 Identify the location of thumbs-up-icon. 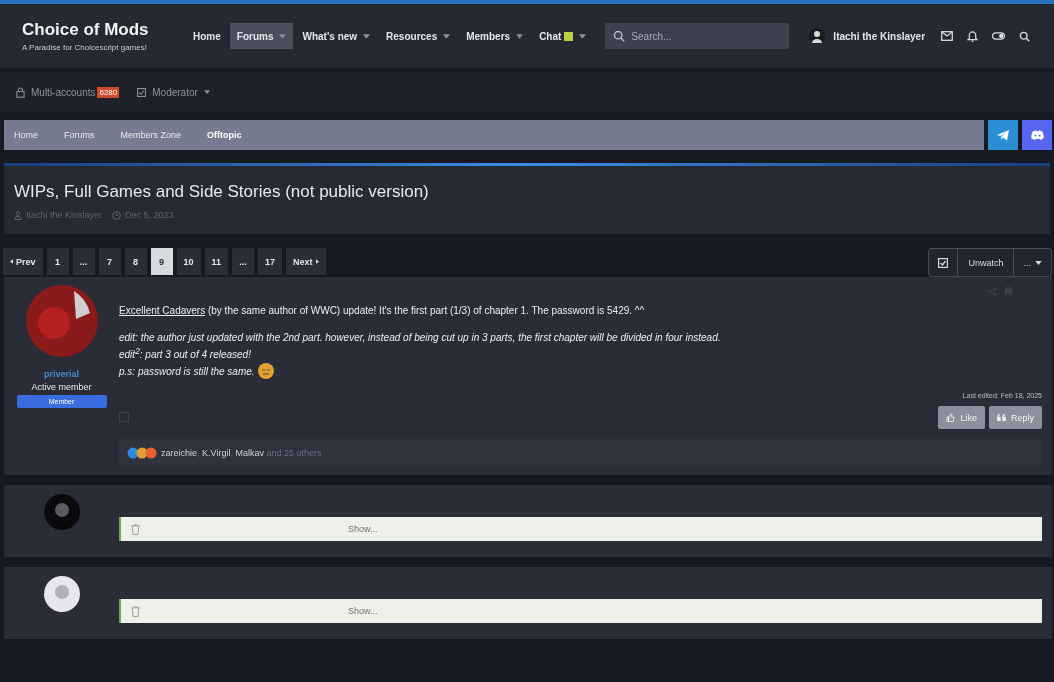
(951, 418).